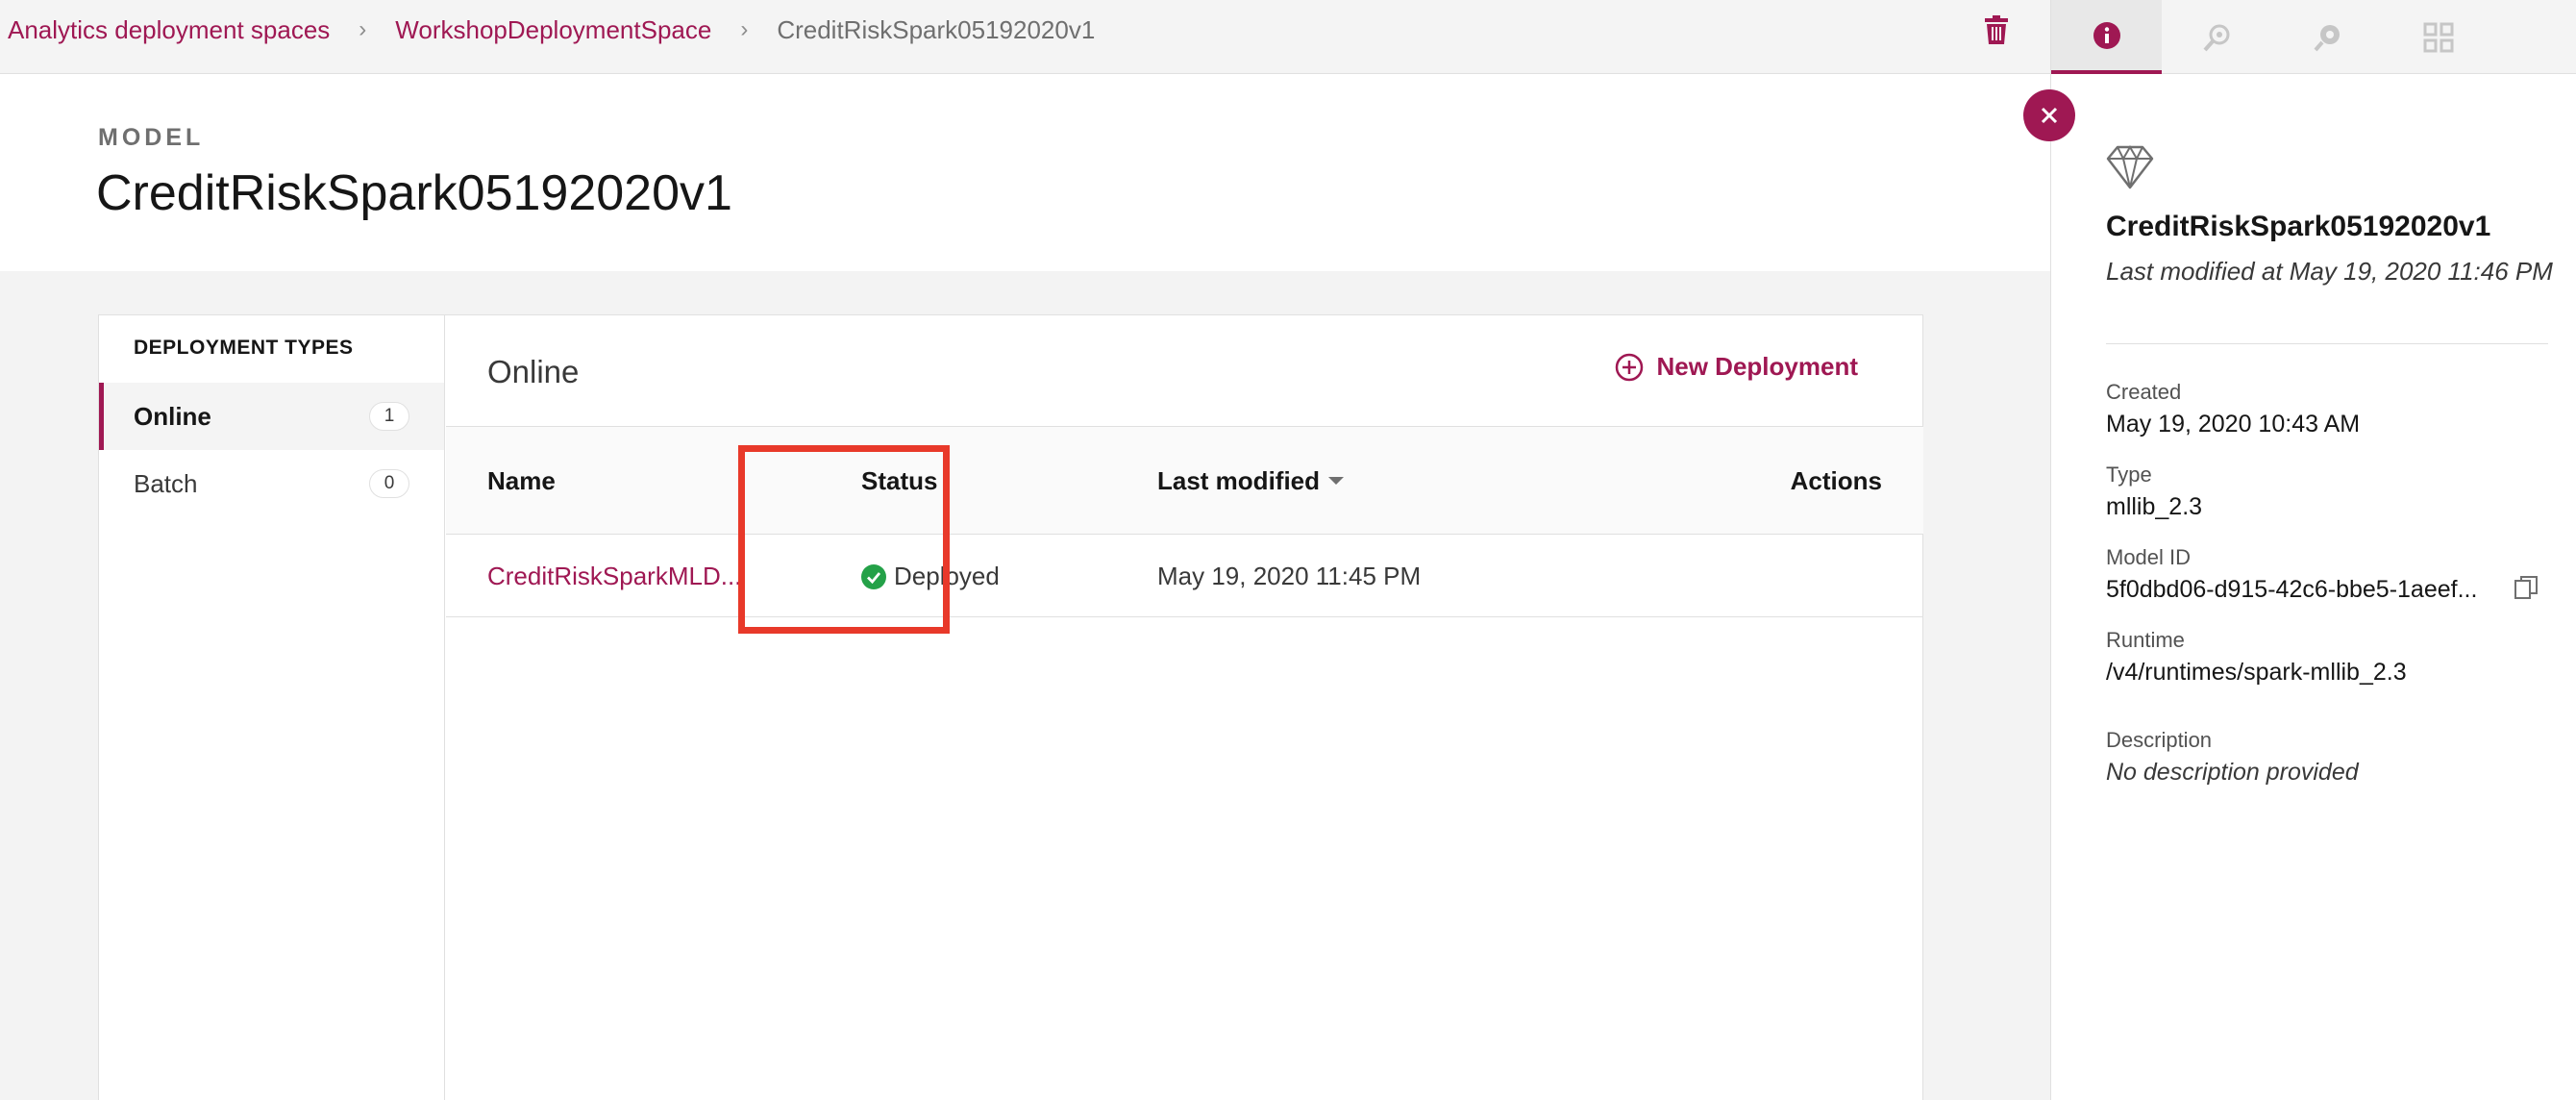 The image size is (2576, 1100). Describe the element at coordinates (166, 483) in the screenshot. I see `nav-item-label: Batch` at that location.